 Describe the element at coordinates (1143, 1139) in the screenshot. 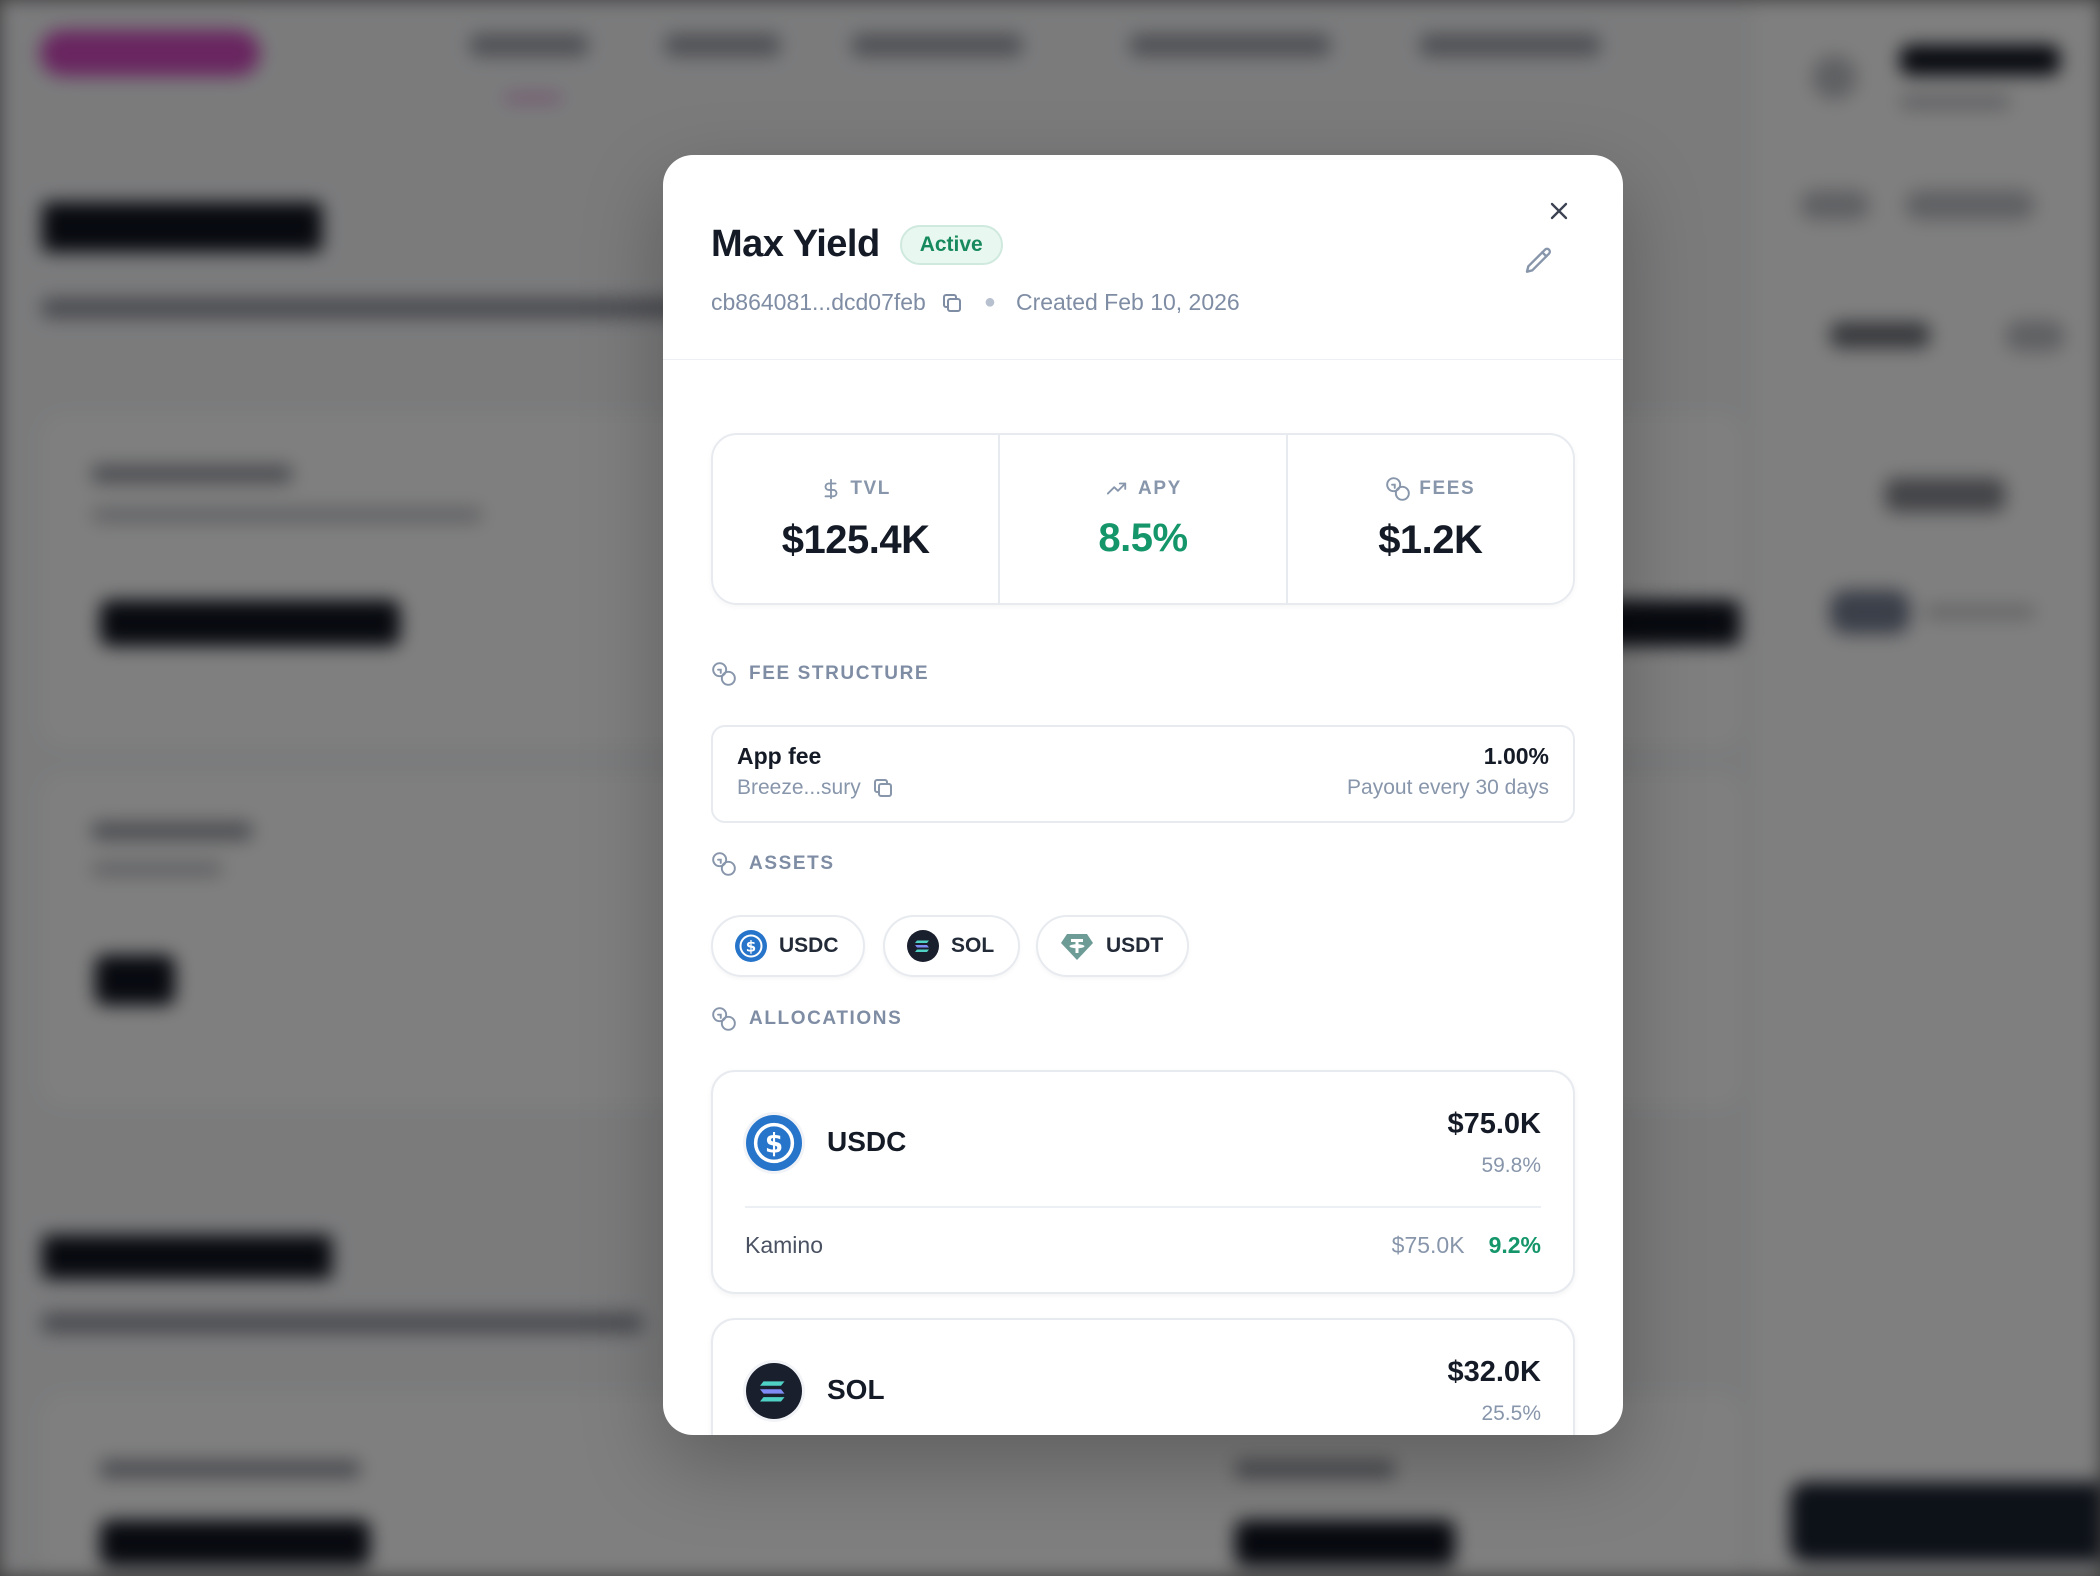

I see `allocation-card-header: $ USDC $75.0K 59.8%` at that location.